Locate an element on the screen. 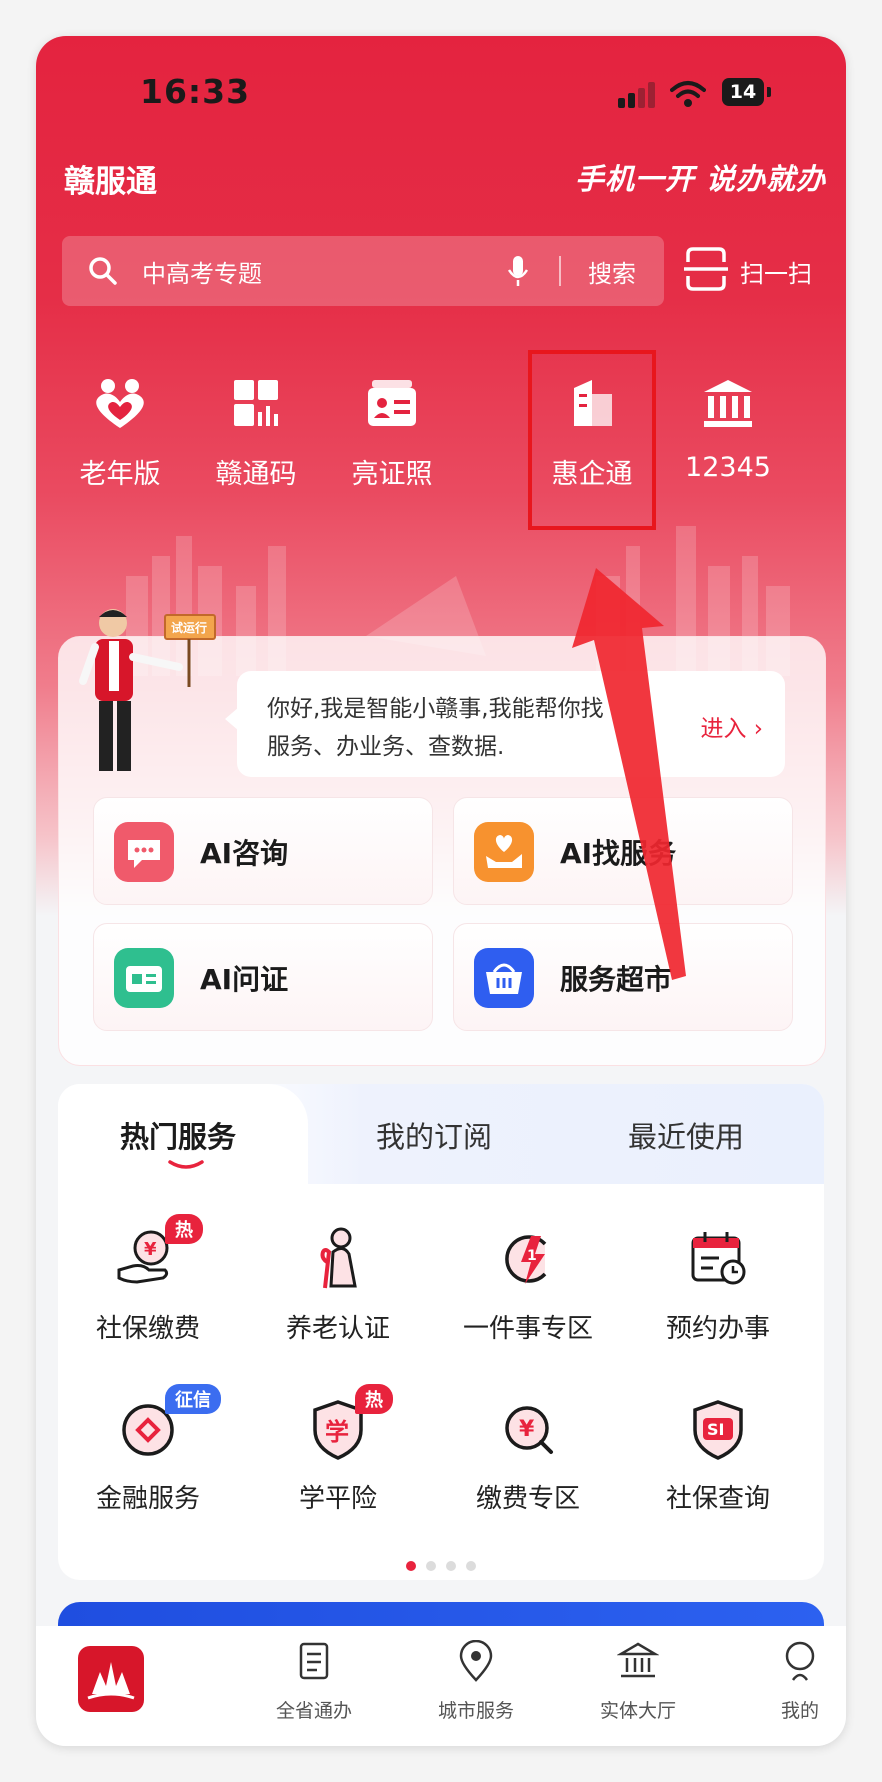  quick-action-elderly: 老年版 is located at coordinates (120, 433).